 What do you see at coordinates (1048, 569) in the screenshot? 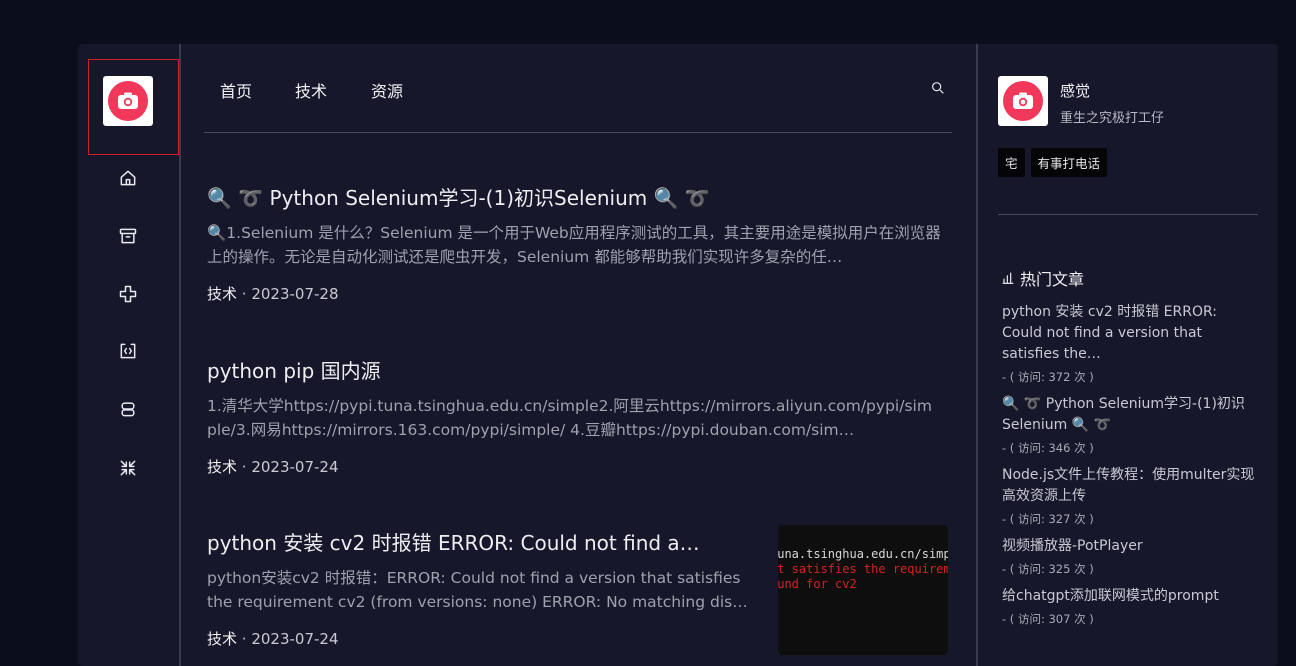
I see `hot-article-views: - ( 访问: 325 次 )` at bounding box center [1048, 569].